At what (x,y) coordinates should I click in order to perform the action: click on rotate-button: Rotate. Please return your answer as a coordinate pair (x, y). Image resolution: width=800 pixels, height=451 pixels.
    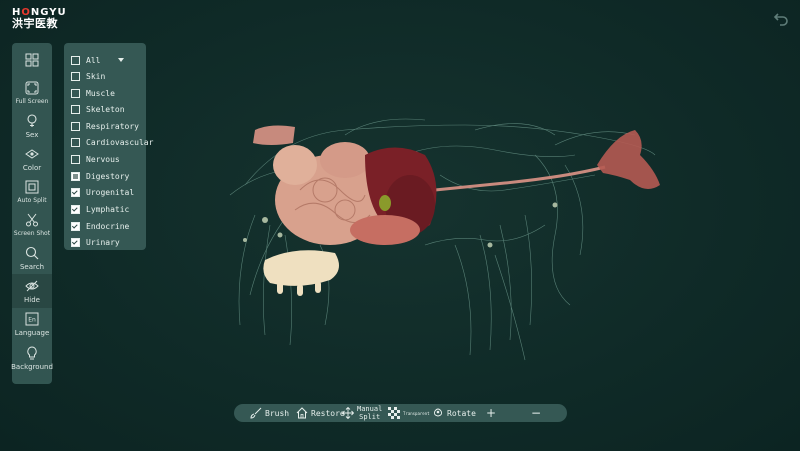
    Looking at the image, I should click on (454, 413).